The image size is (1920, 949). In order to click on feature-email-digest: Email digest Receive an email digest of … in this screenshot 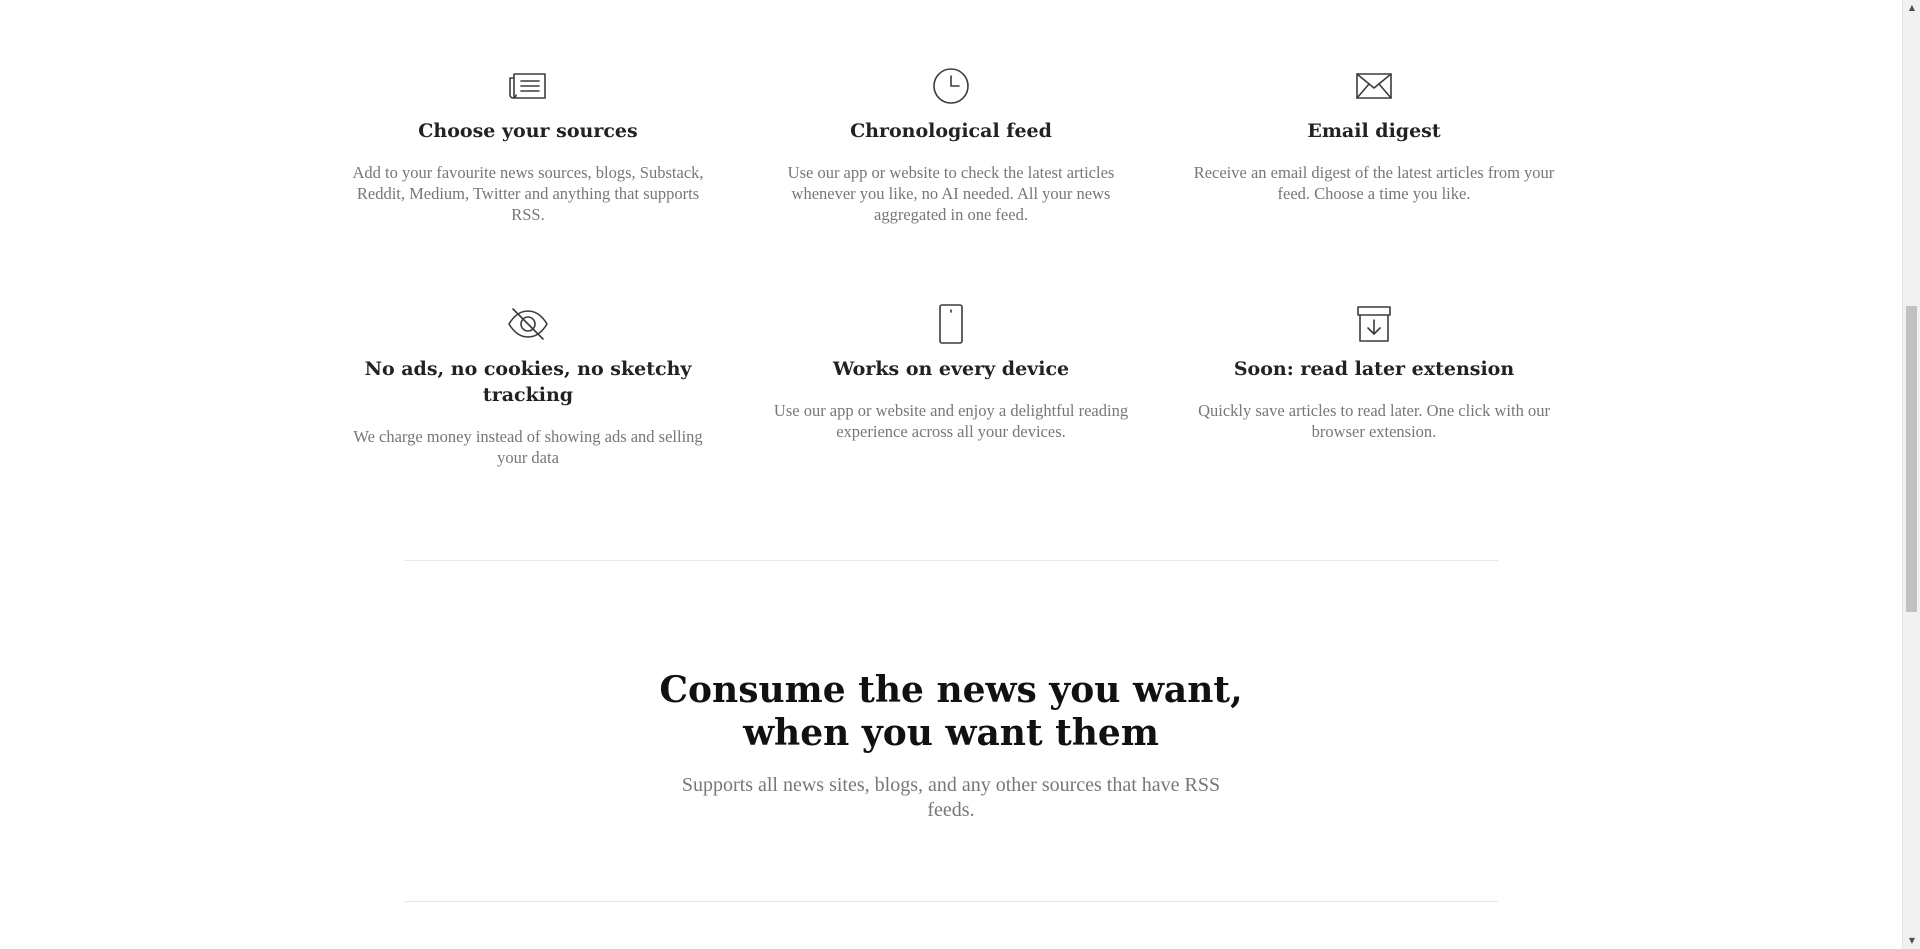, I will do `click(1374, 134)`.